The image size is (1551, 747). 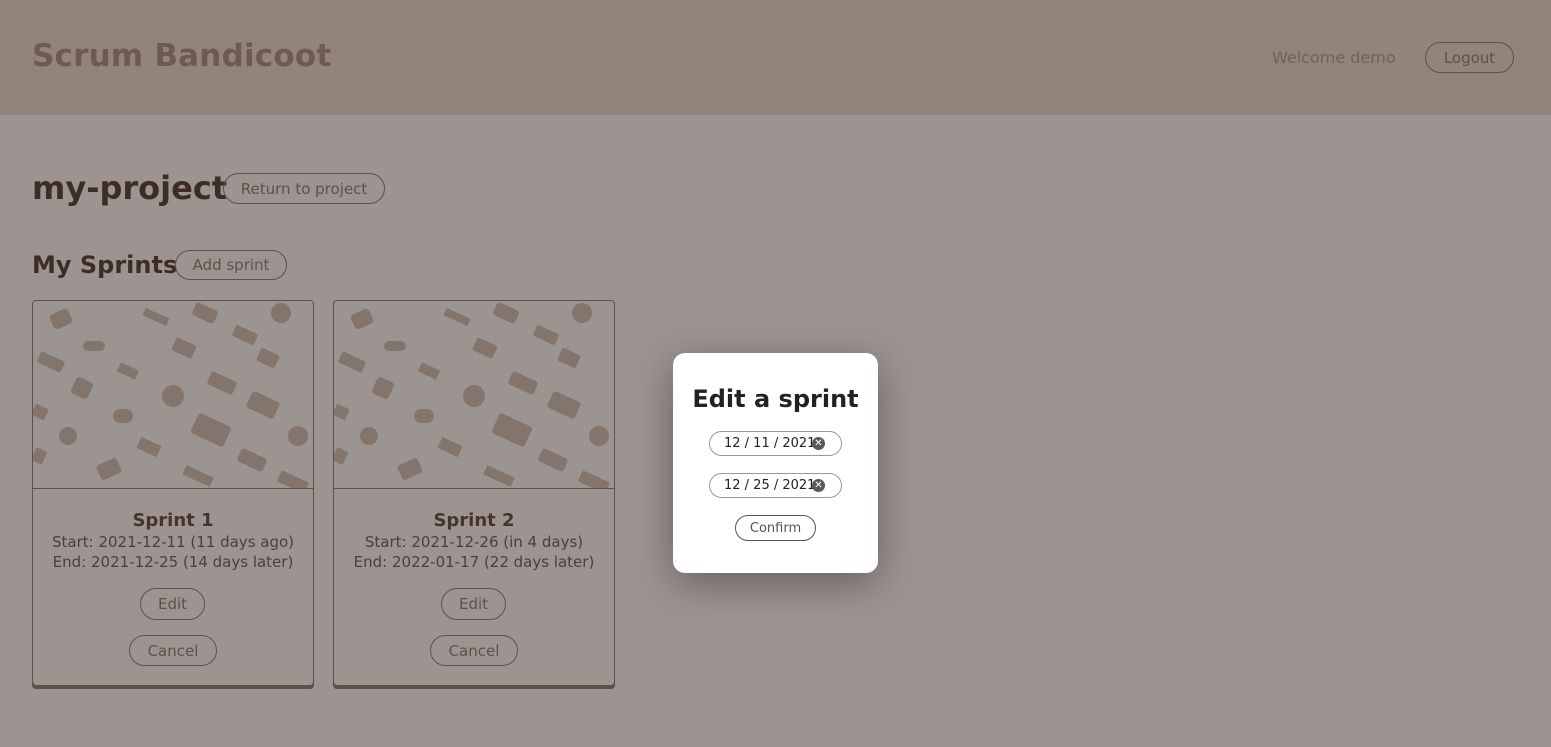 I want to click on modal-title: Edit a sprint, so click(x=775, y=399).